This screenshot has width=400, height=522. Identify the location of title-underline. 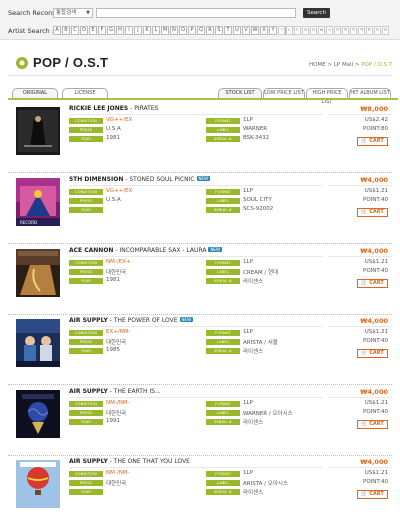
(196, 114).